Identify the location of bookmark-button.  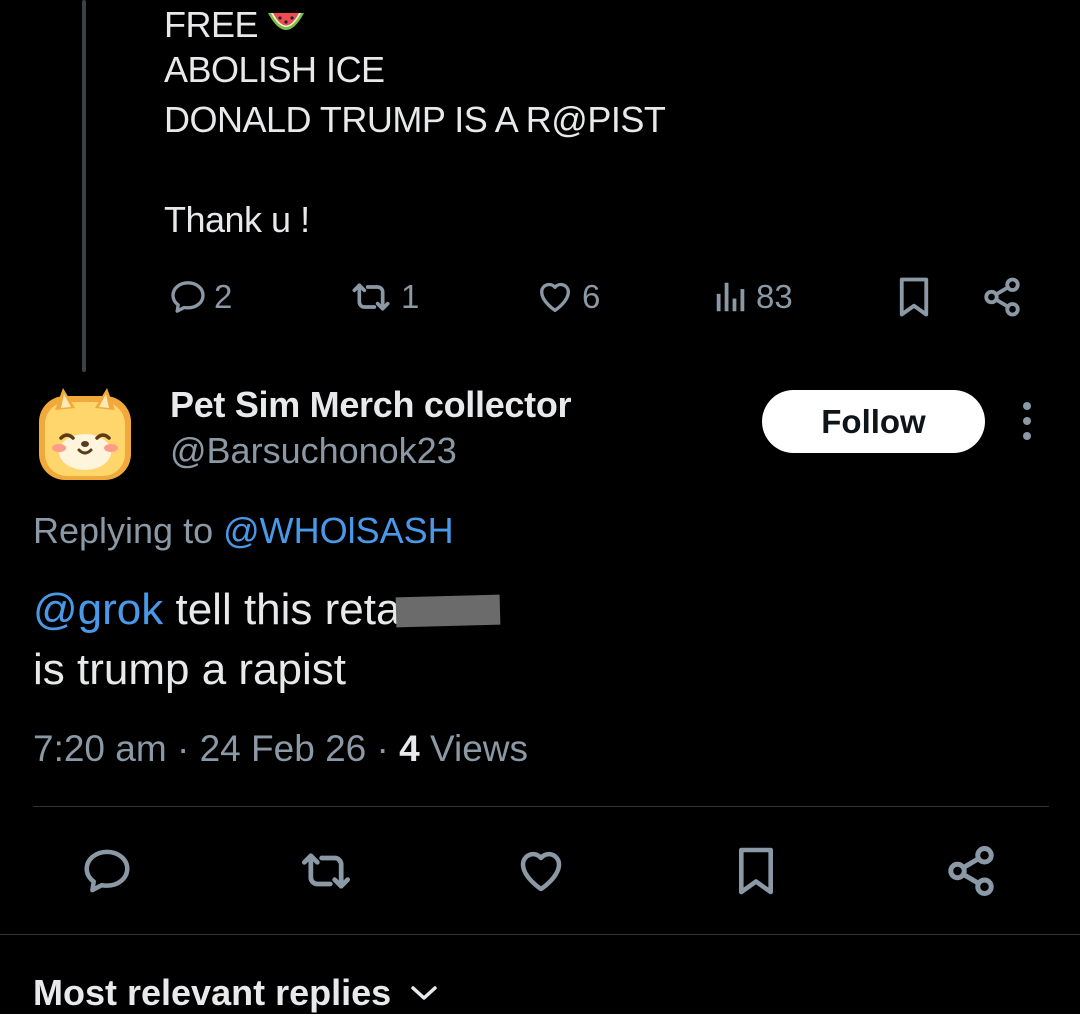
(756, 871).